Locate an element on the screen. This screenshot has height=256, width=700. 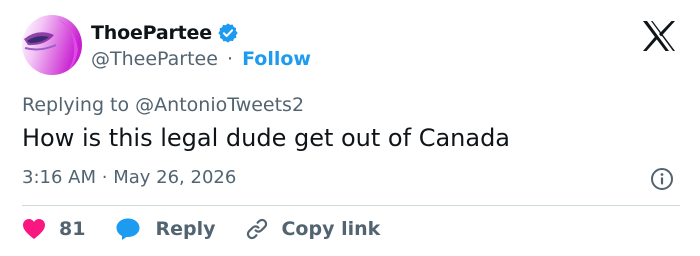
like-button: 81 is located at coordinates (53, 229).